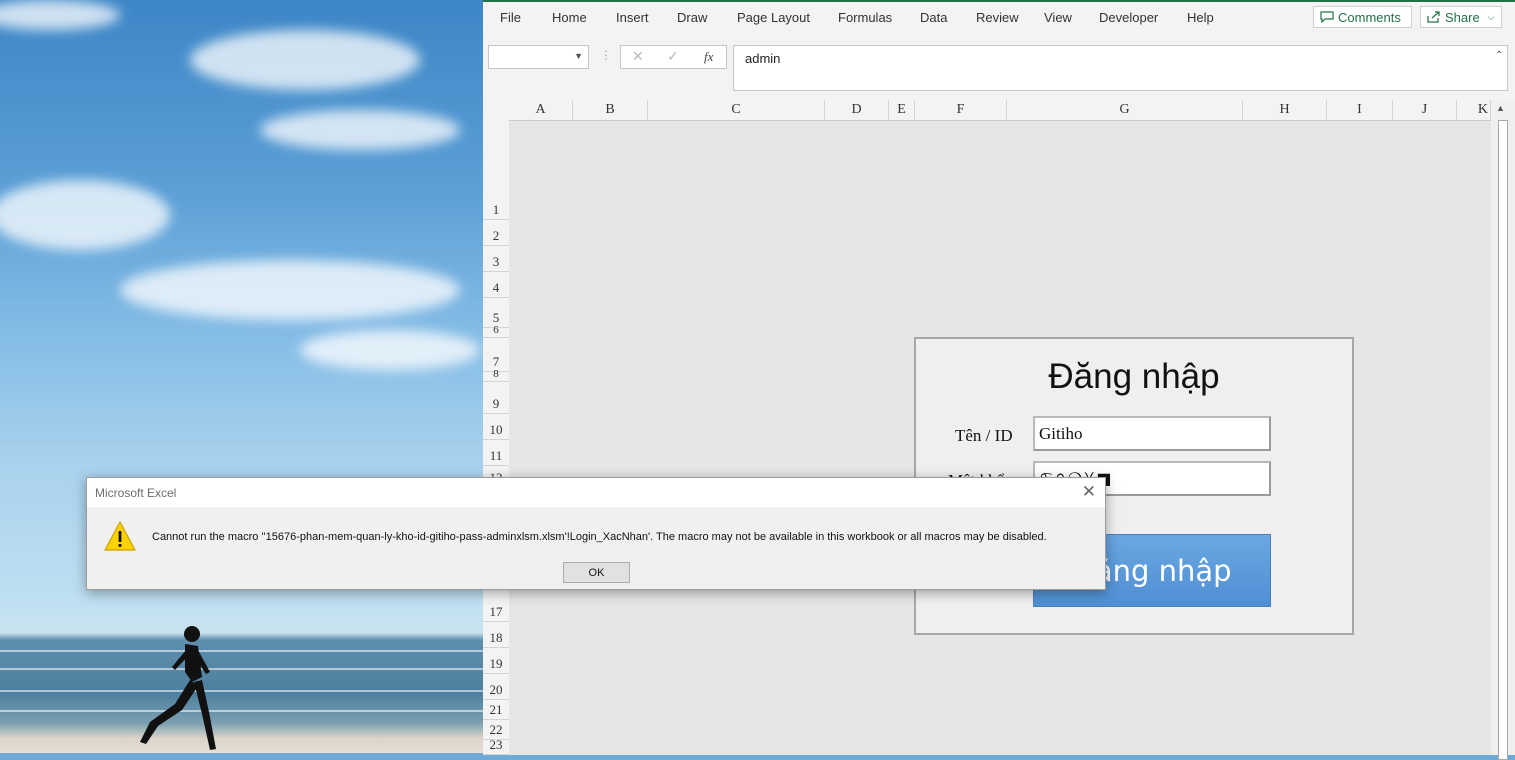  What do you see at coordinates (1499, 55) in the screenshot?
I see `collapse-formula-bar-icon: ⌃` at bounding box center [1499, 55].